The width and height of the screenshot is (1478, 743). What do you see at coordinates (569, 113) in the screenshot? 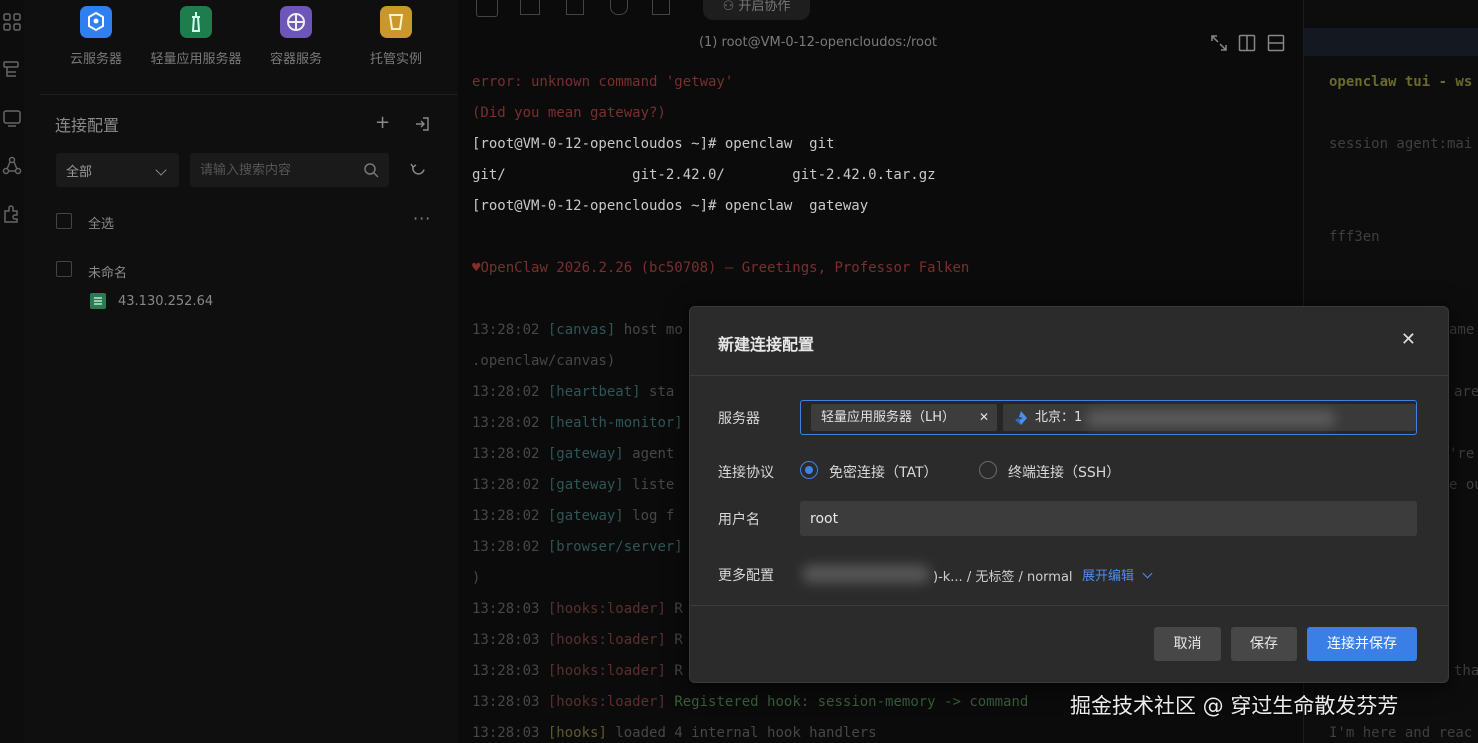
I see `terminal-line: (Did you mean gateway?)` at bounding box center [569, 113].